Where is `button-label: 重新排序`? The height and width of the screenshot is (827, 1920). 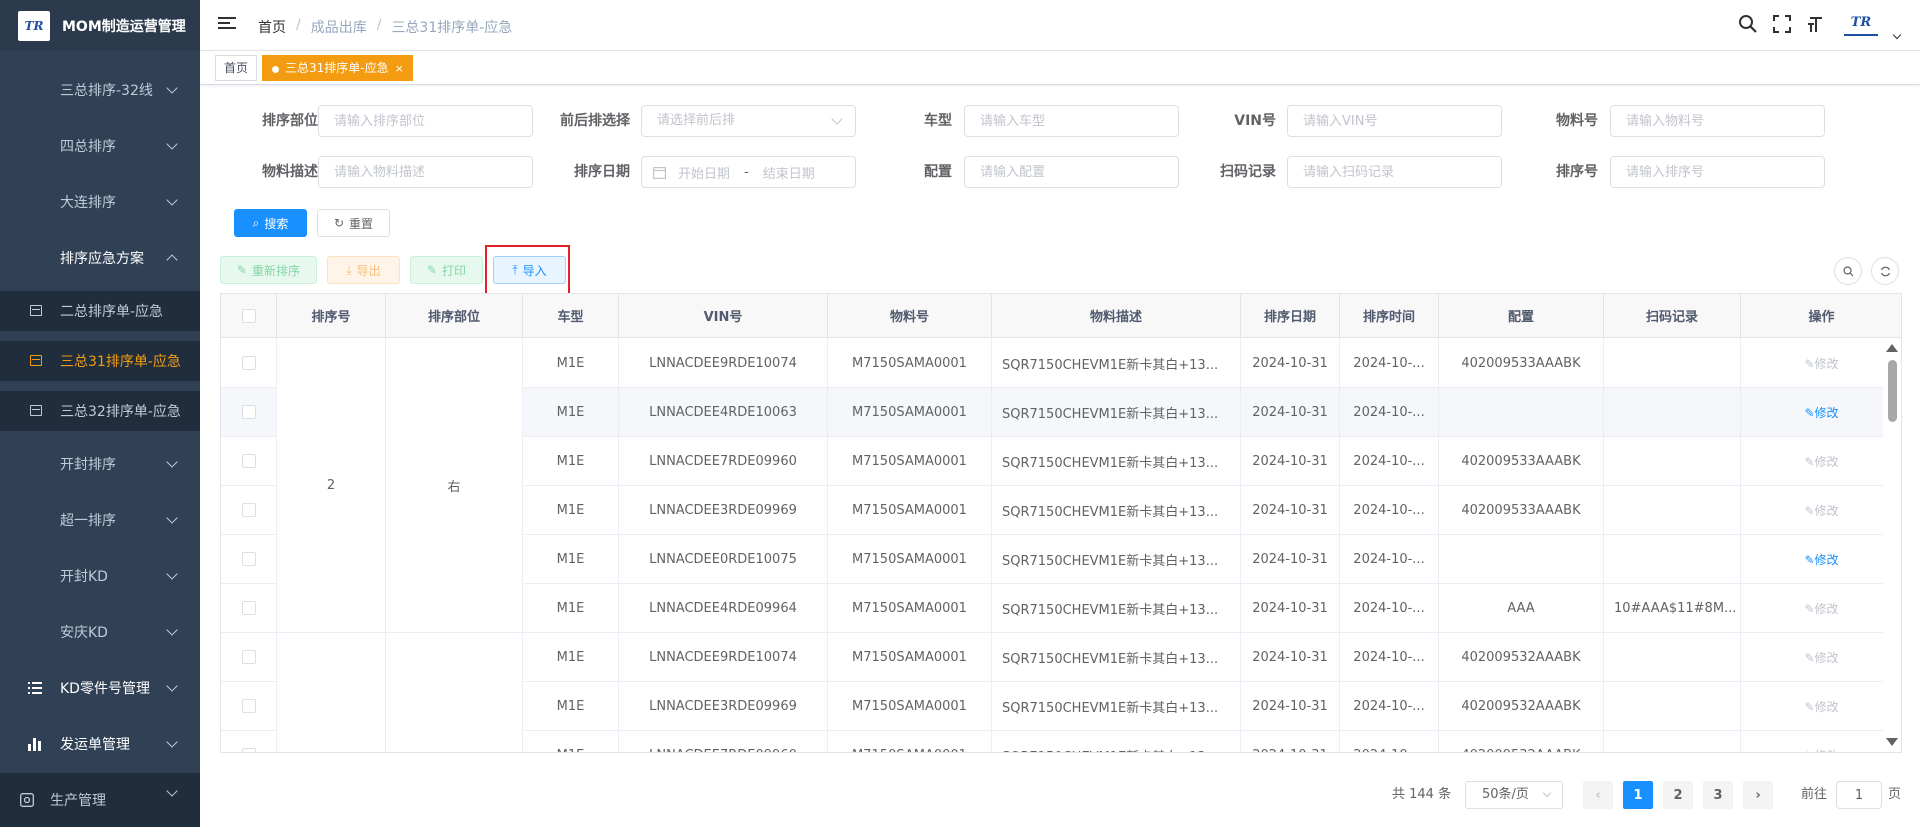 button-label: 重新排序 is located at coordinates (276, 270).